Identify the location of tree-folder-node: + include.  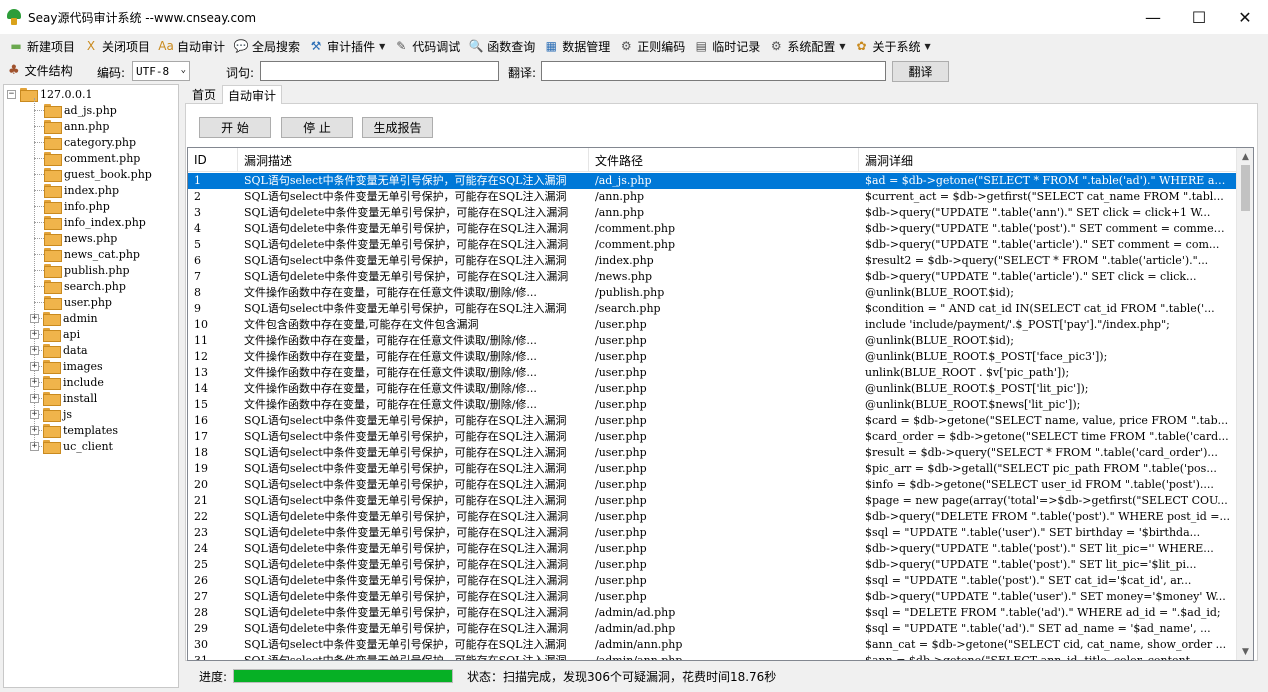
(67, 382).